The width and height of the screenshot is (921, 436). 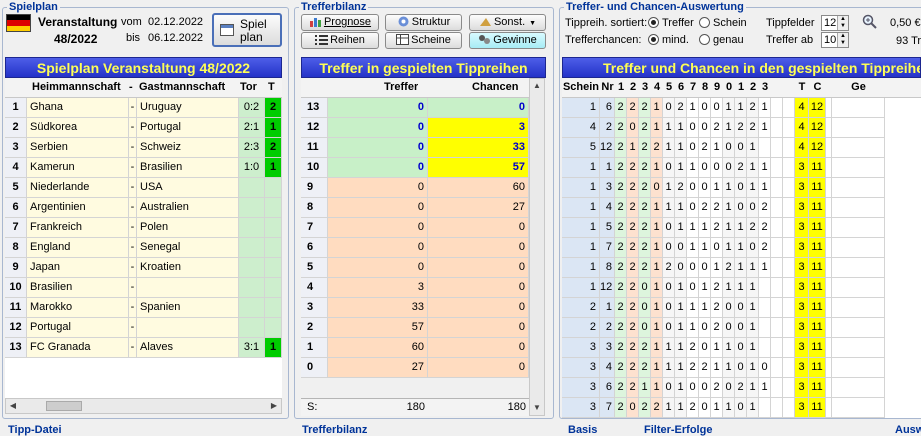 What do you see at coordinates (607, 308) in the screenshot?
I see `nr-cell: 1` at bounding box center [607, 308].